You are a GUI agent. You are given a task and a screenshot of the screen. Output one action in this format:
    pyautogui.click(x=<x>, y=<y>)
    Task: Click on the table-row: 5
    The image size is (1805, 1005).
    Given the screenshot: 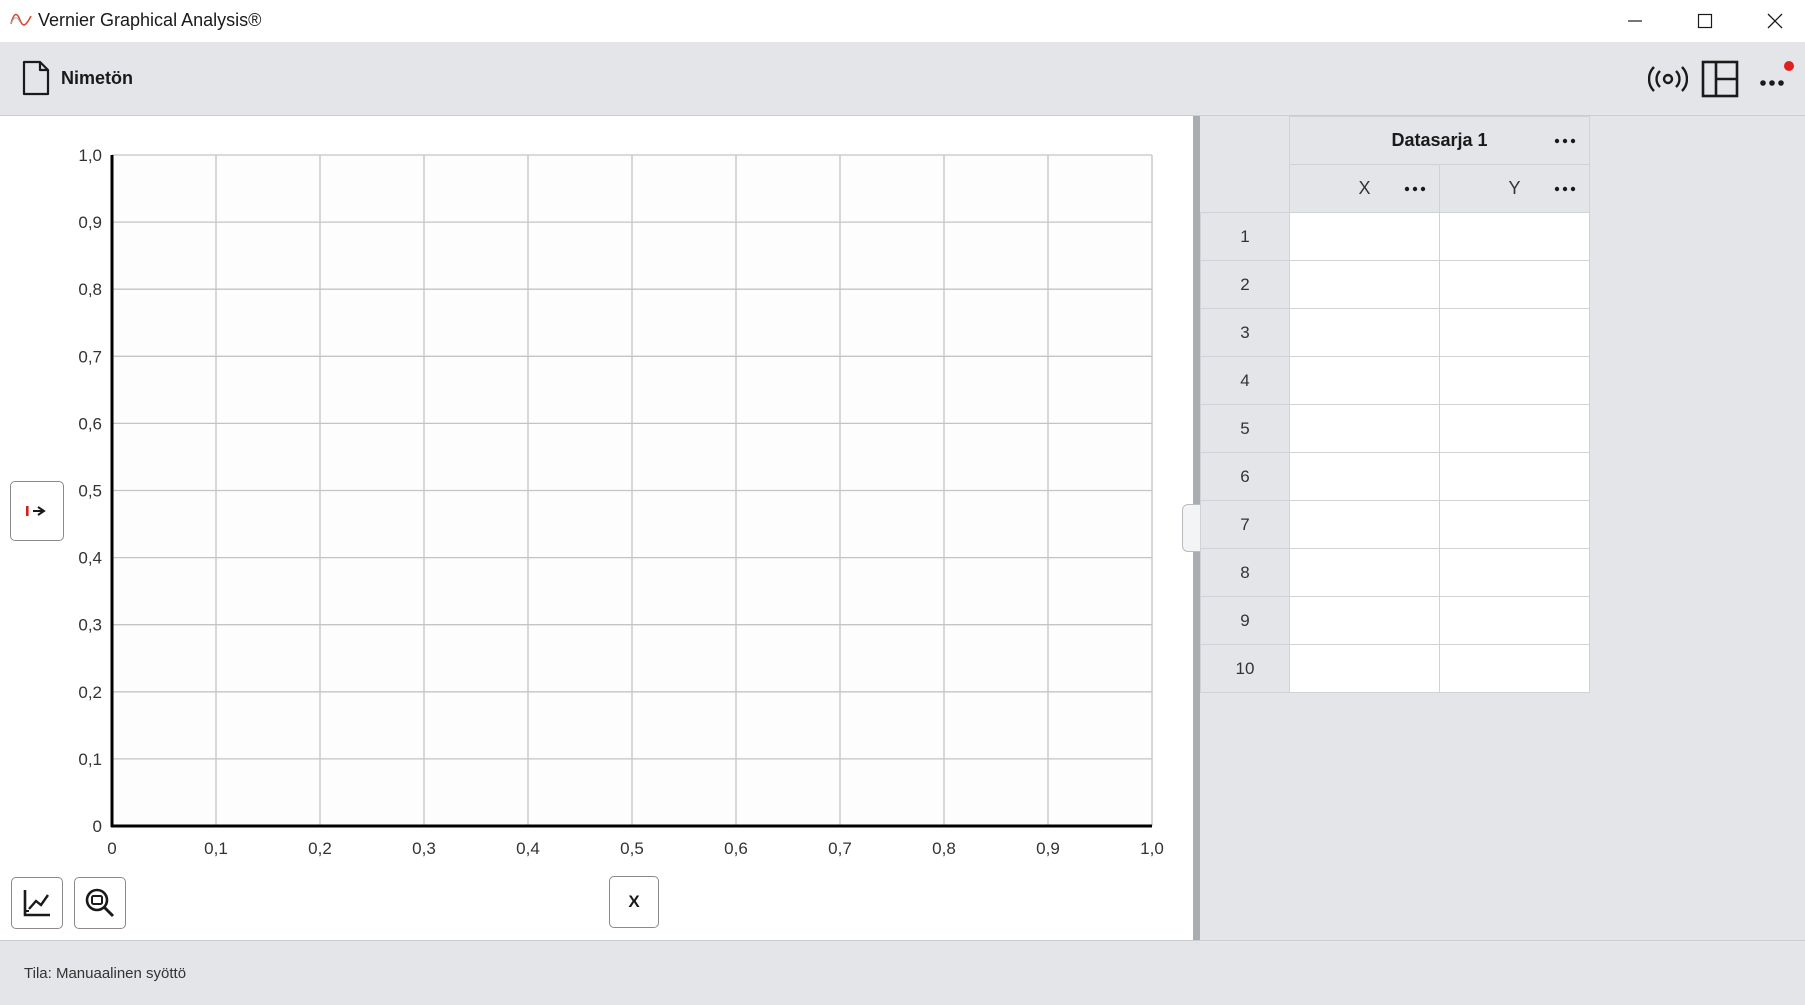 What is the action you would take?
    pyautogui.click(x=1395, y=428)
    